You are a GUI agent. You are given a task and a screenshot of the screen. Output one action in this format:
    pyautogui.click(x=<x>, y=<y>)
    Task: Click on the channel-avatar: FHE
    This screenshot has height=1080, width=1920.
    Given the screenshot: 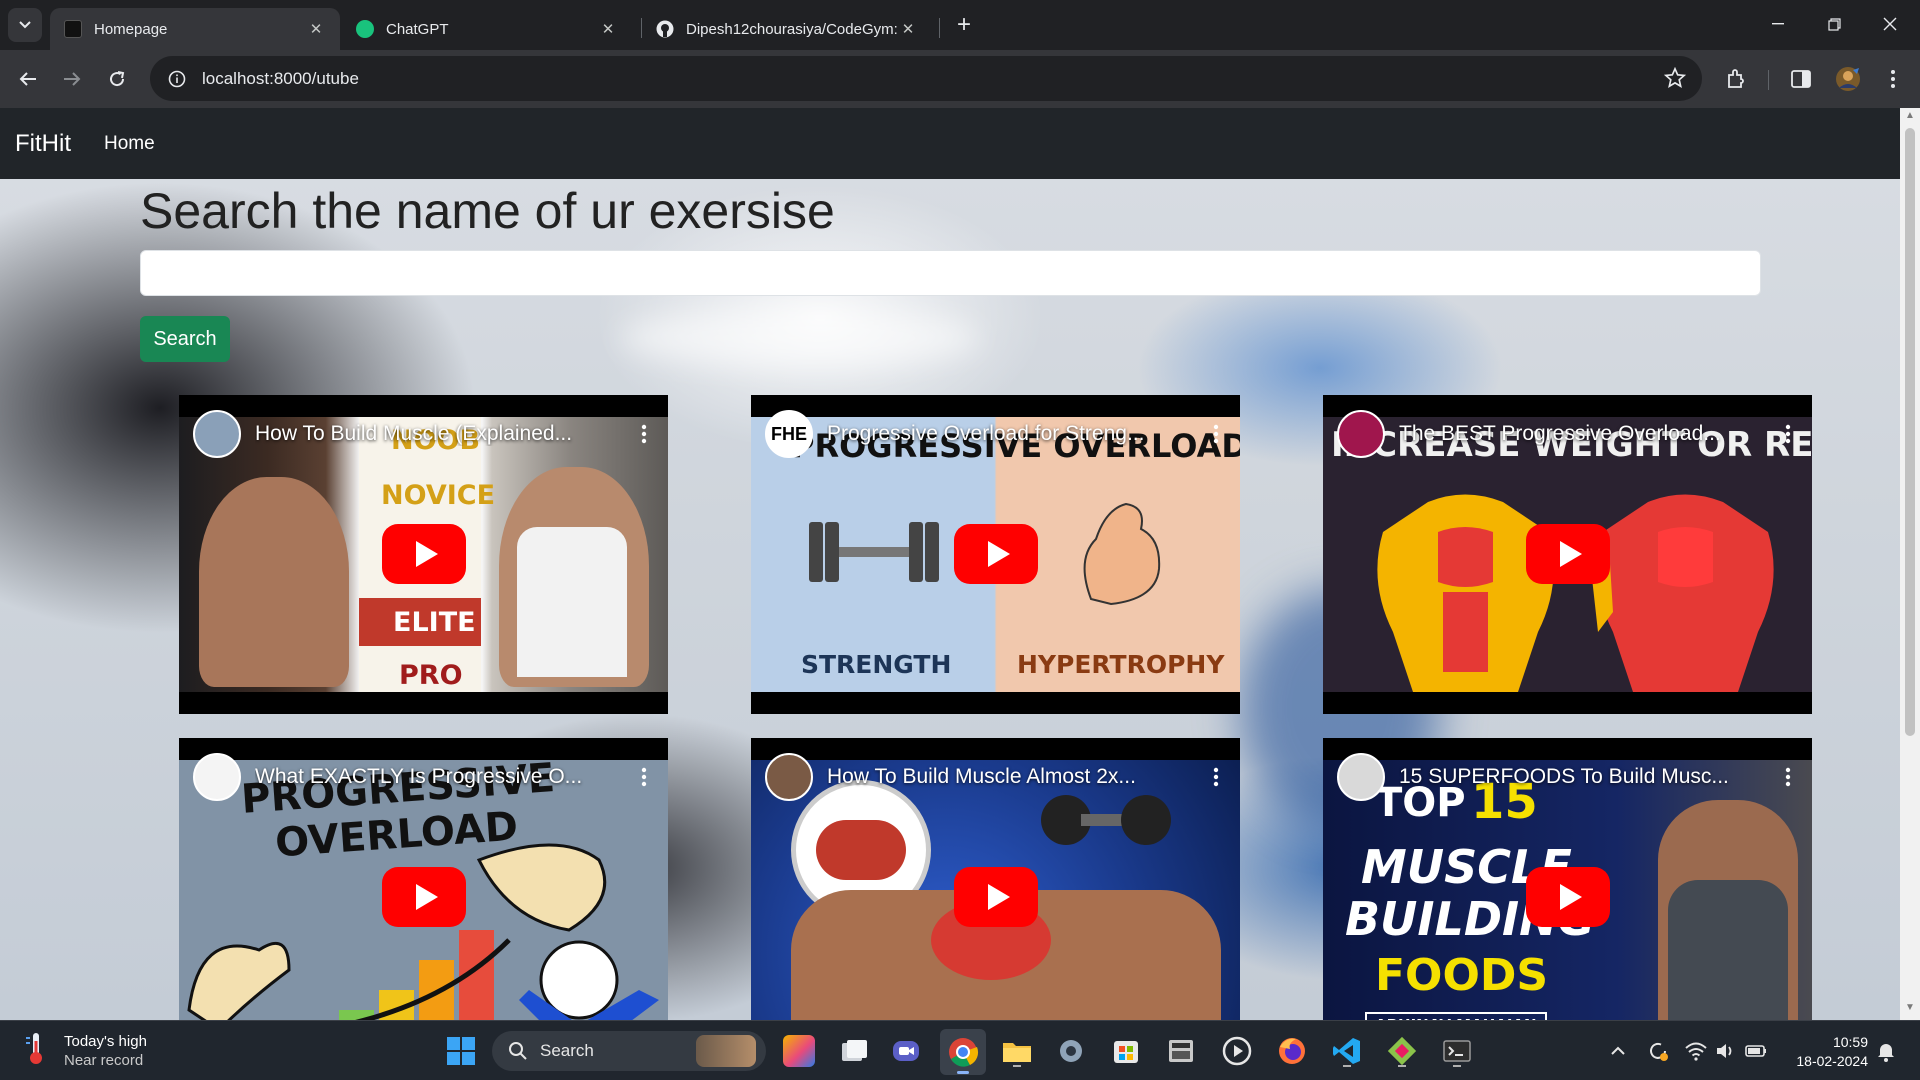 What is the action you would take?
    pyautogui.click(x=789, y=434)
    